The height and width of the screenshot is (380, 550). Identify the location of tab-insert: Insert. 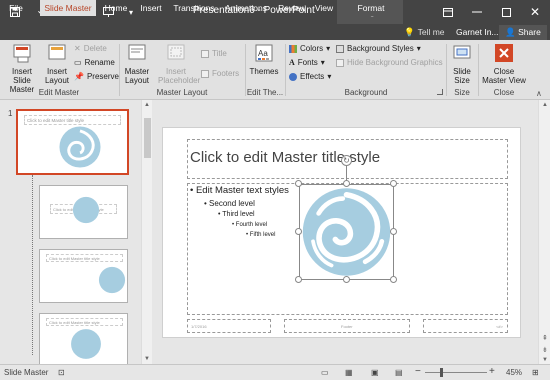
(151, 8).